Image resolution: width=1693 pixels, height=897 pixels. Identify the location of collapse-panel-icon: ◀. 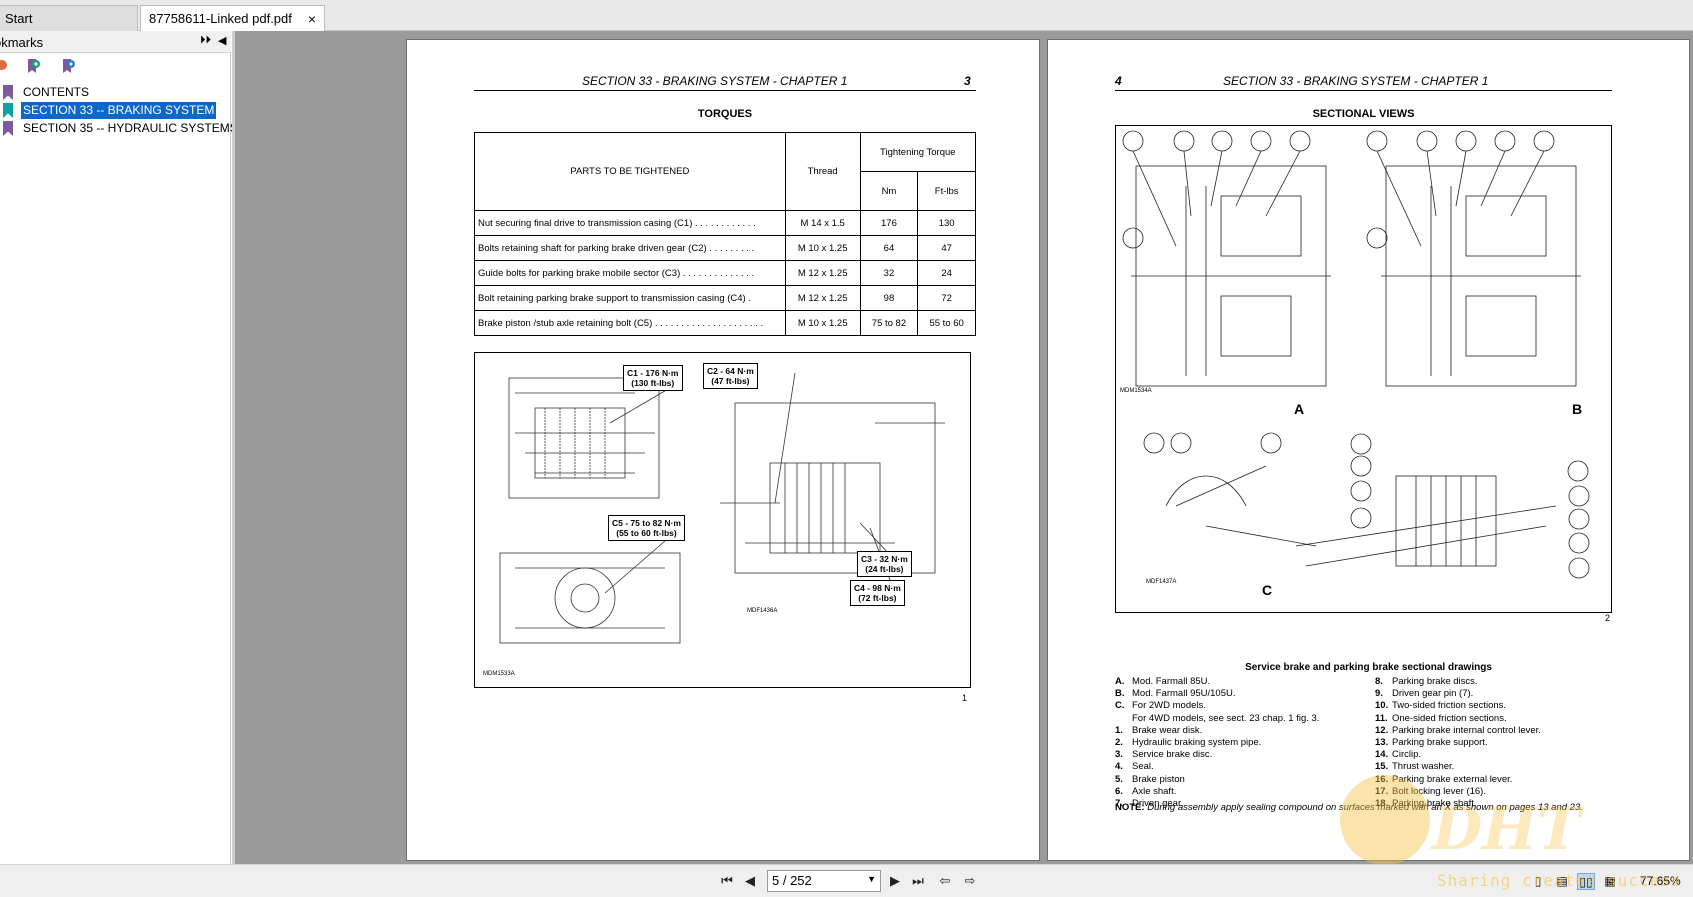
(222, 40).